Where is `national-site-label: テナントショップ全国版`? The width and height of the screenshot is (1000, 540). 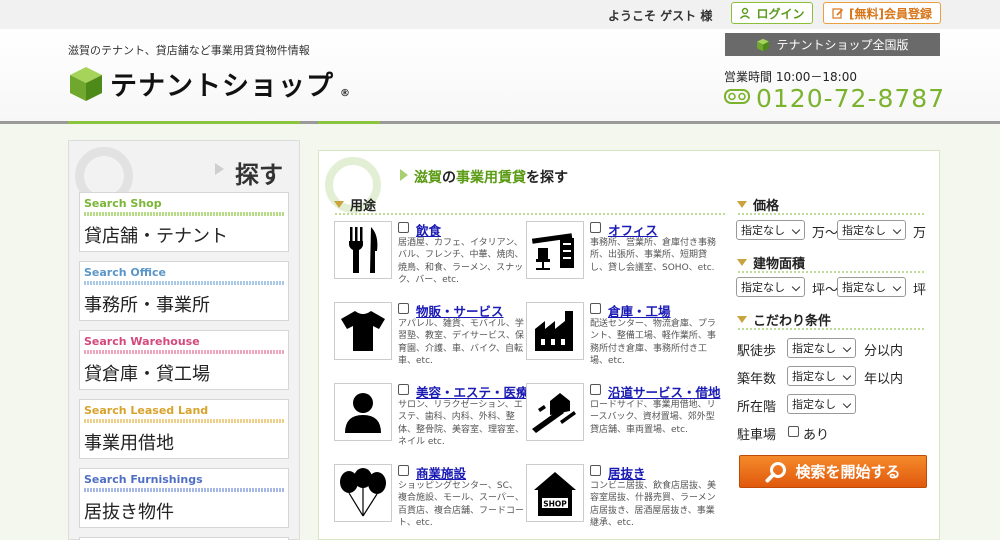
national-site-label: テナントショップ全国版 is located at coordinates (842, 45).